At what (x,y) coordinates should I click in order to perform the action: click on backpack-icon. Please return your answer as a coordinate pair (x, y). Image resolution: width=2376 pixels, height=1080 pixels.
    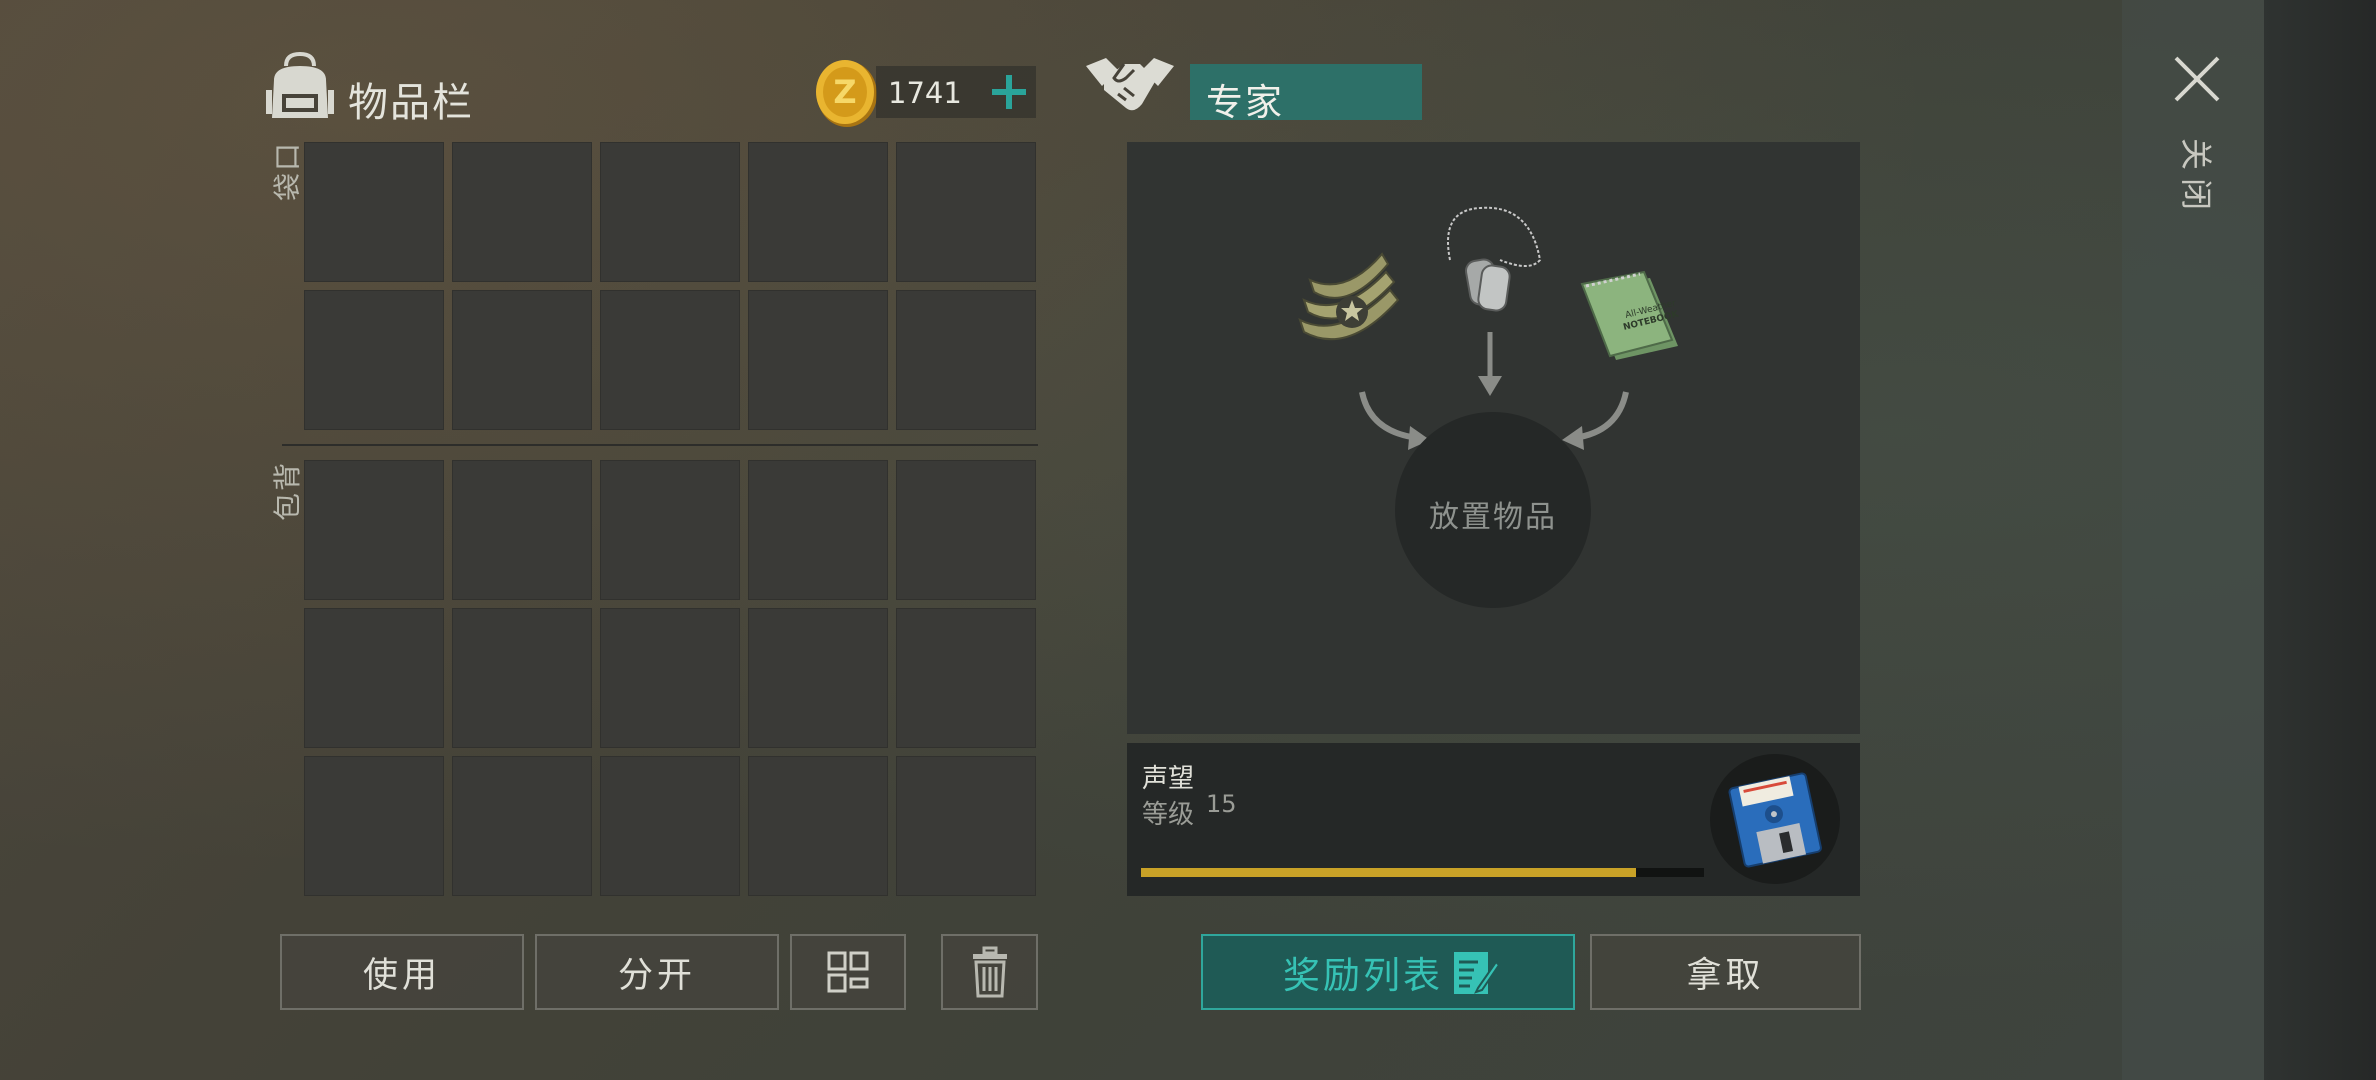
    Looking at the image, I should click on (300, 84).